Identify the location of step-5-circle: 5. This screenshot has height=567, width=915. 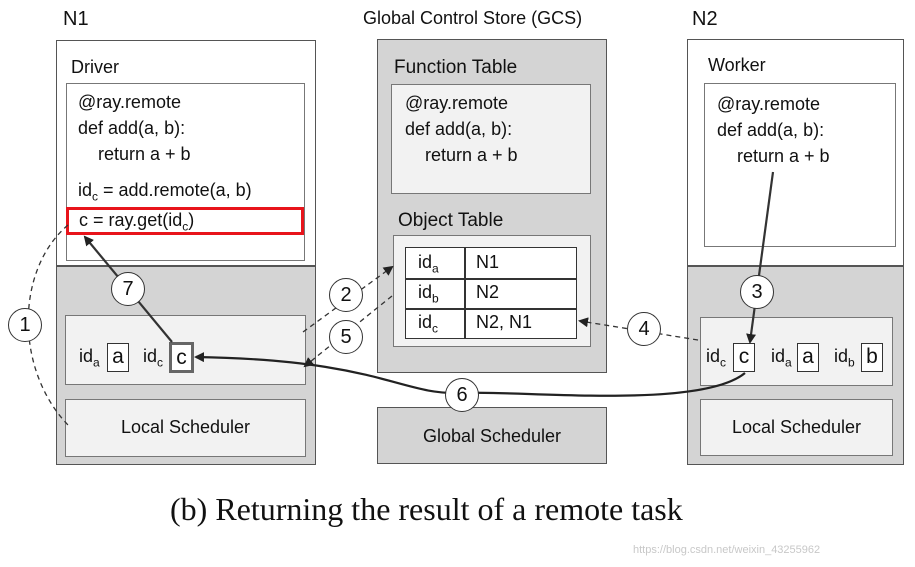
(346, 337).